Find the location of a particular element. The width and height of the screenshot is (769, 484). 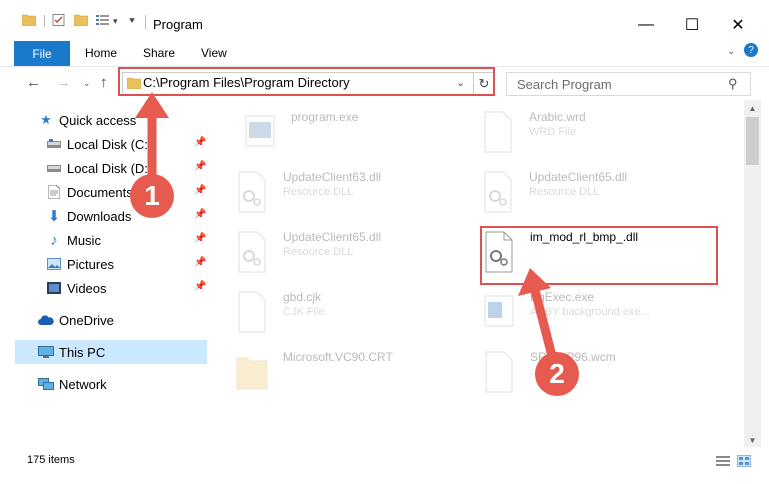

step-1-badge: 1 is located at coordinates (152, 196).